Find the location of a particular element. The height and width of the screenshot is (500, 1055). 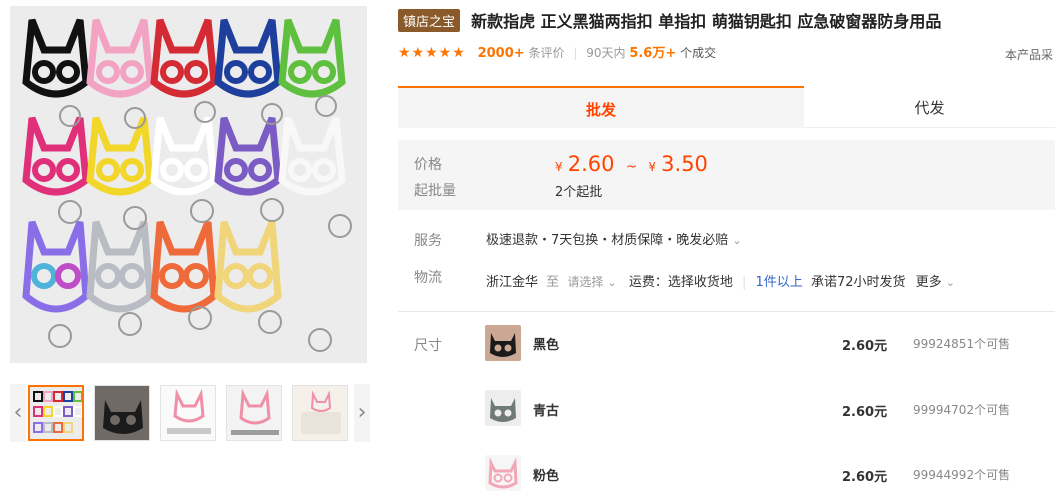

period-label: 90天内 is located at coordinates (606, 53).